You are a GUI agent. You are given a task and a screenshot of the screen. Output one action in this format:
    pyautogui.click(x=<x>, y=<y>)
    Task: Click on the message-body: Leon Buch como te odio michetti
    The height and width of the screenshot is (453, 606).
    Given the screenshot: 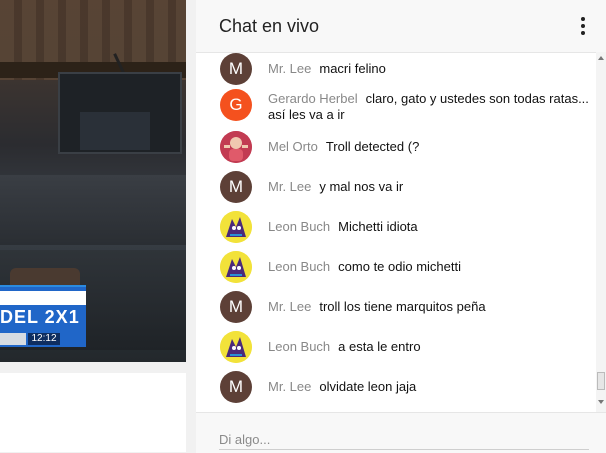 What is the action you would take?
    pyautogui.click(x=432, y=267)
    